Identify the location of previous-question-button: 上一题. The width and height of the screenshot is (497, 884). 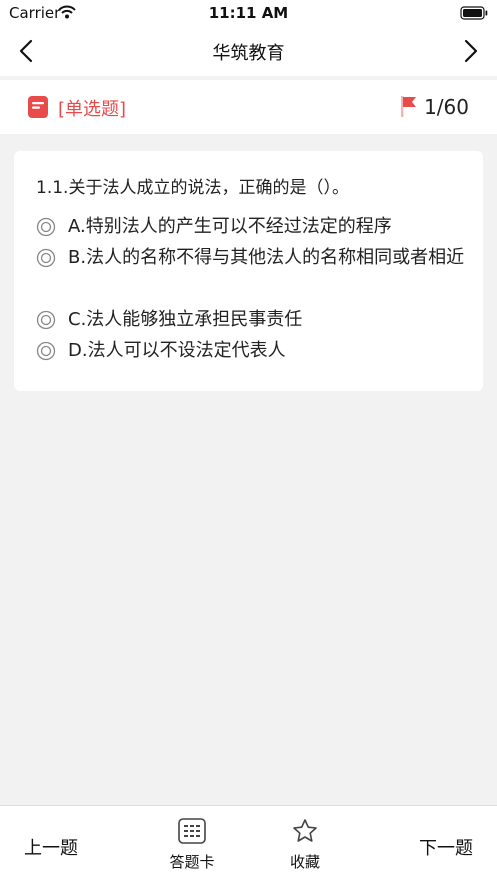
(51, 847).